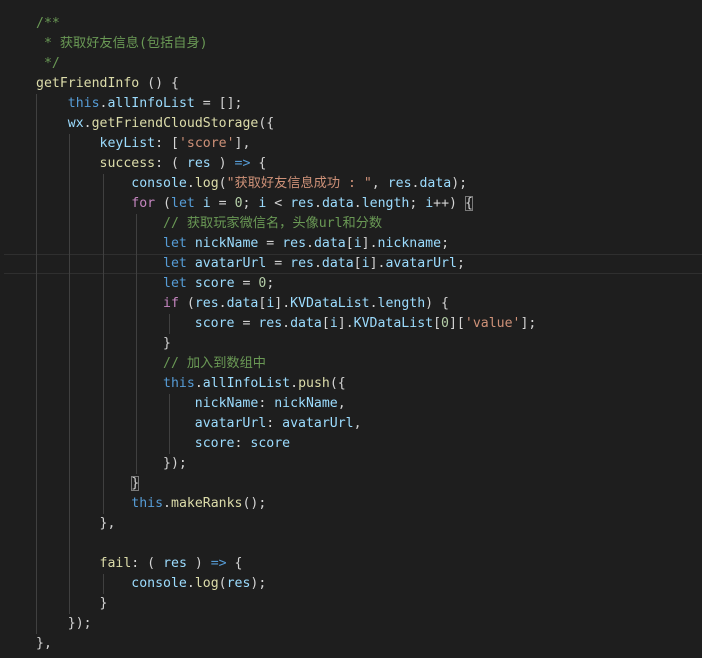 The image size is (702, 658). What do you see at coordinates (449, 203) in the screenshot?
I see `code-token: ++)` at bounding box center [449, 203].